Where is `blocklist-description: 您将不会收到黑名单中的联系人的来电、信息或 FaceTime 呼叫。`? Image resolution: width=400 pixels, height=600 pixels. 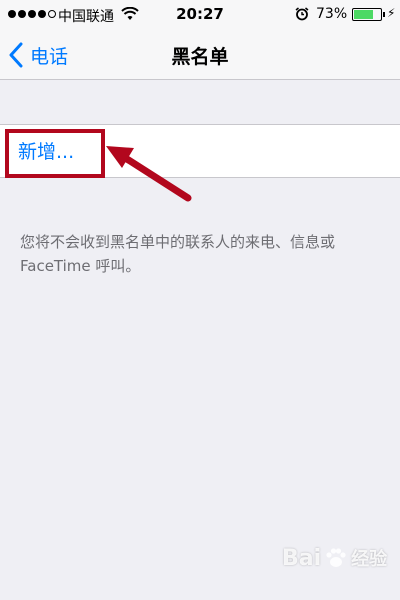
blocklist-description: 您将不会收到黑名单中的联系人的来电、信息或 FaceTime 呼叫。 is located at coordinates (178, 254).